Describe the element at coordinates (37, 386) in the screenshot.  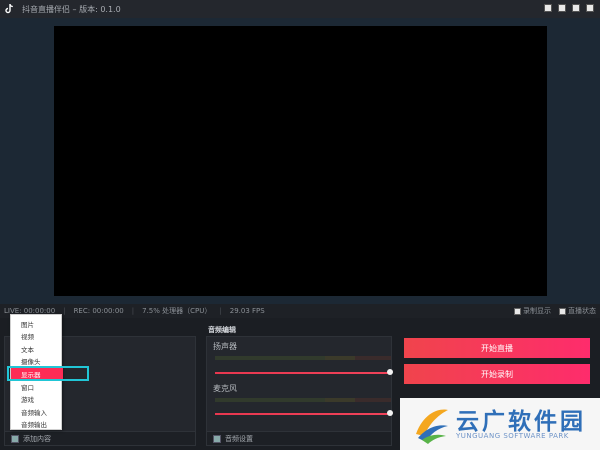
I see `menu-item: 窗口` at that location.